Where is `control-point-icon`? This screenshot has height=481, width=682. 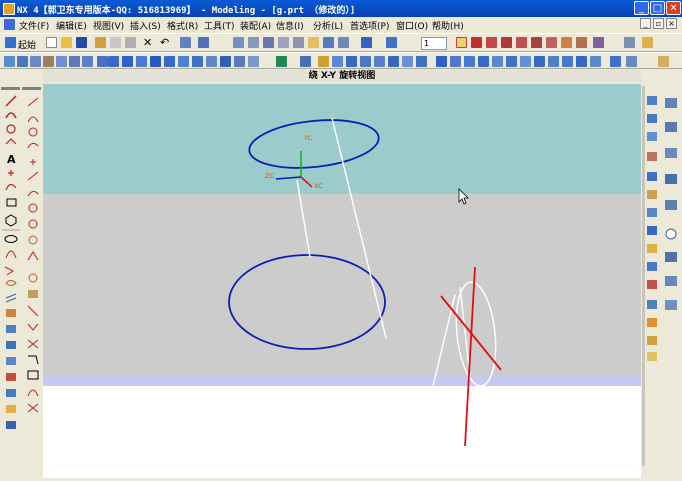 control-point-icon is located at coordinates (506, 42).